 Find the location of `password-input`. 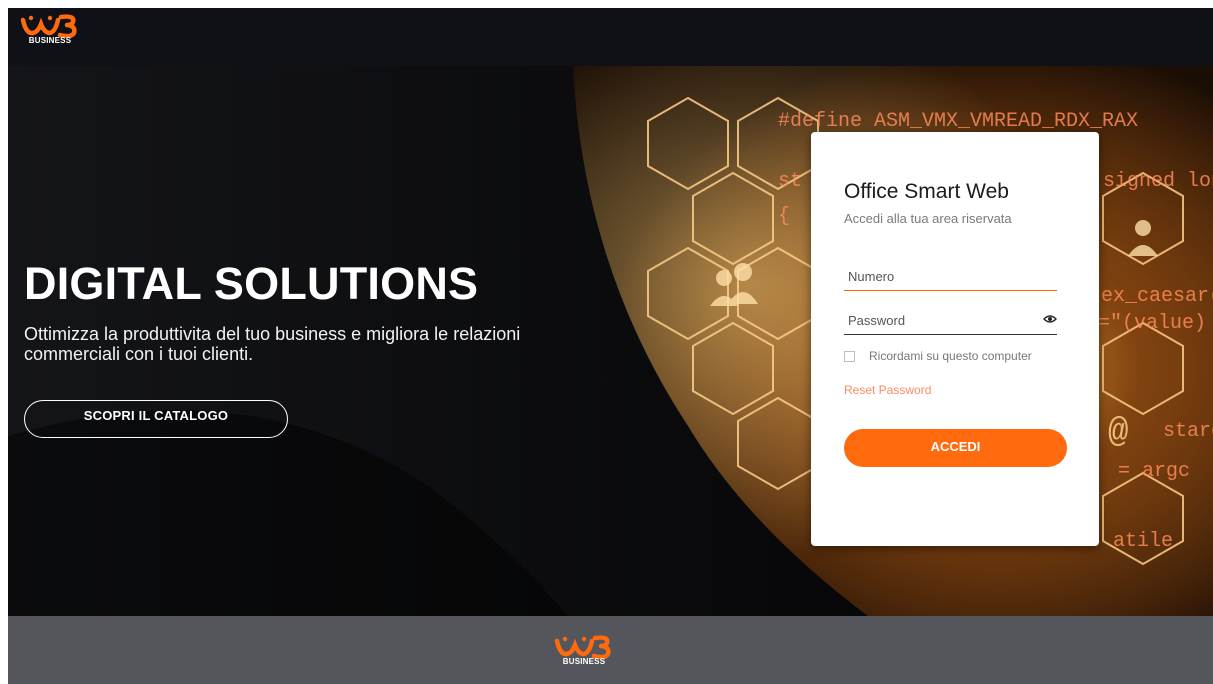

password-input is located at coordinates (950, 323).